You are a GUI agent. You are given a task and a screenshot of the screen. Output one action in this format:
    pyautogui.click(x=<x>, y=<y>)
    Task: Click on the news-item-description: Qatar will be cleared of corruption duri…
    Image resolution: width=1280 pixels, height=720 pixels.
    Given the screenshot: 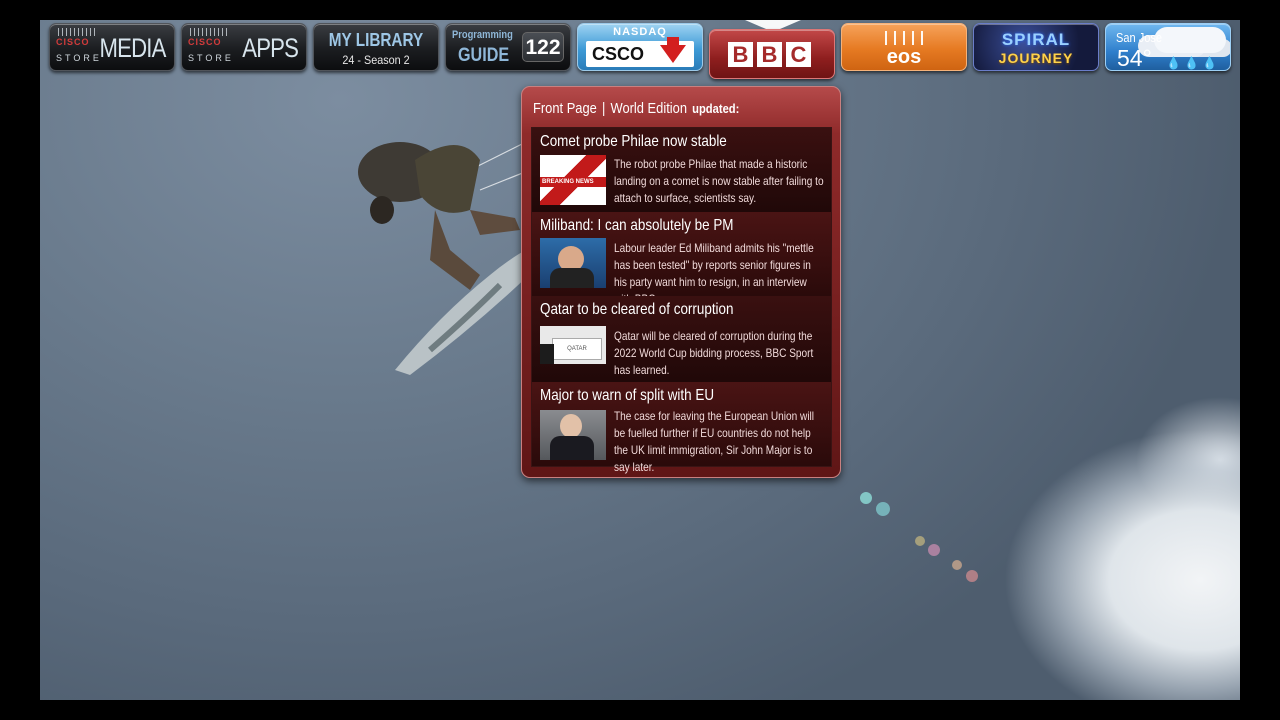 What is the action you would take?
    pyautogui.click(x=714, y=353)
    